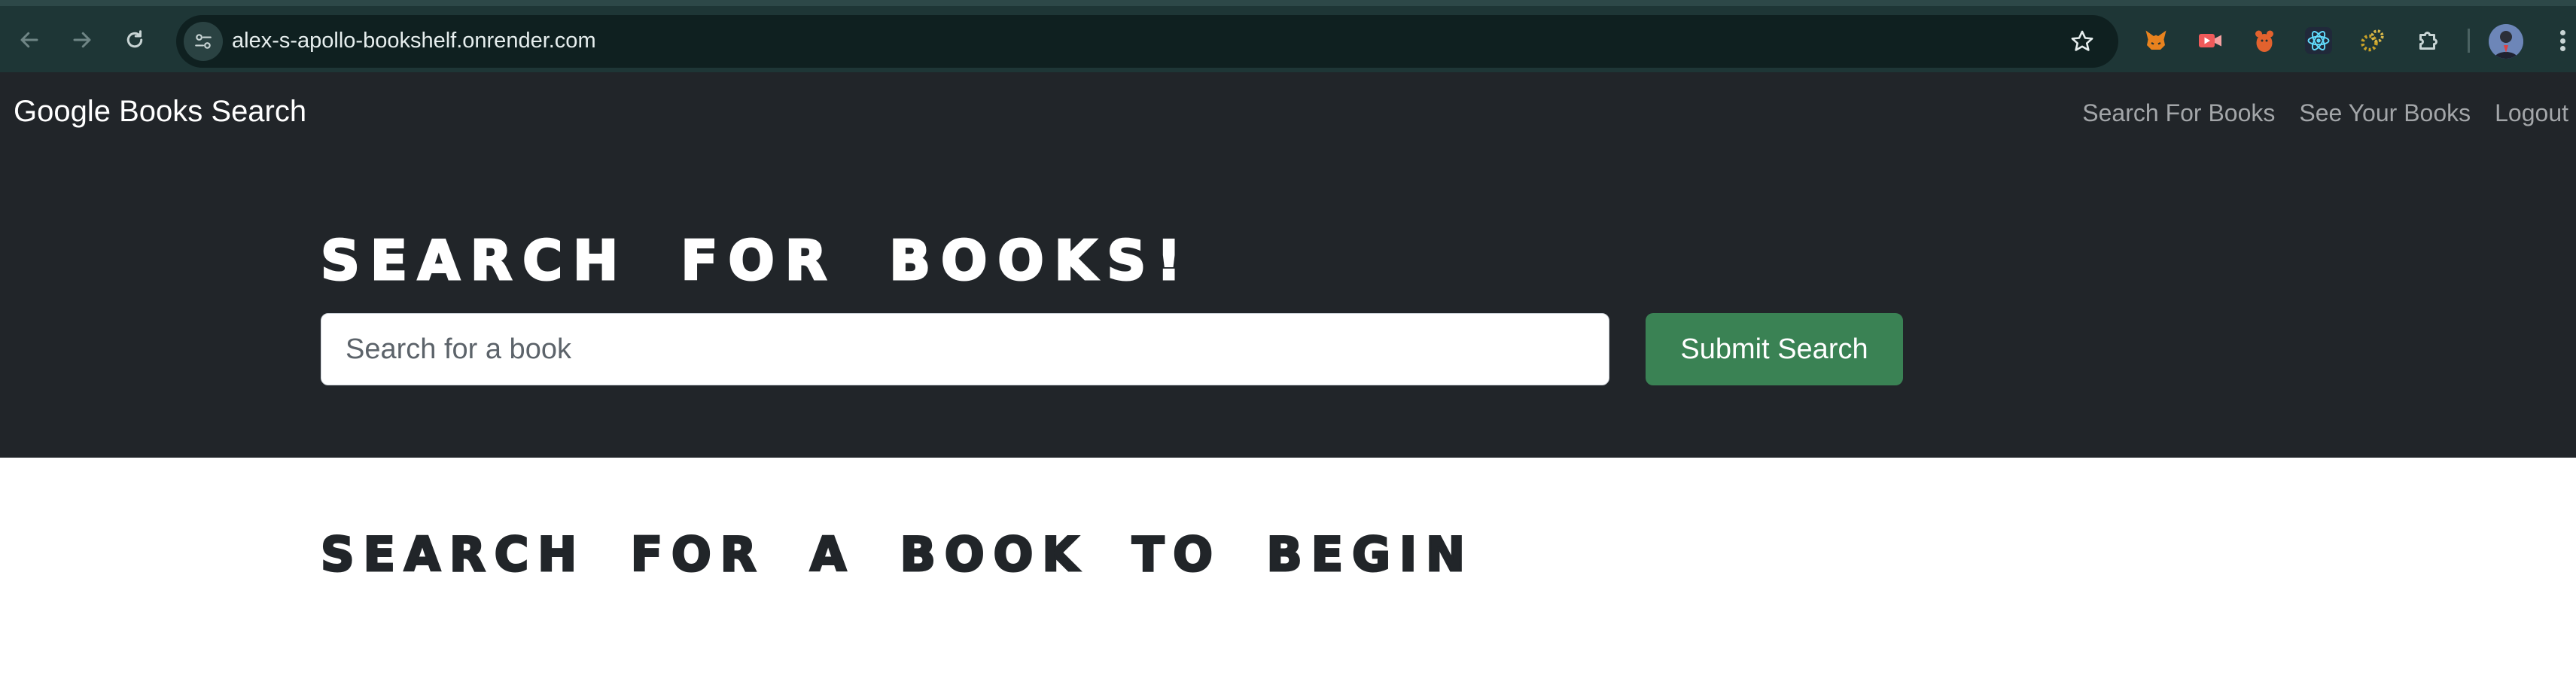 This screenshot has height=697, width=2576. I want to click on hero-title: SEARCH FOR BOOKS!, so click(756, 261).